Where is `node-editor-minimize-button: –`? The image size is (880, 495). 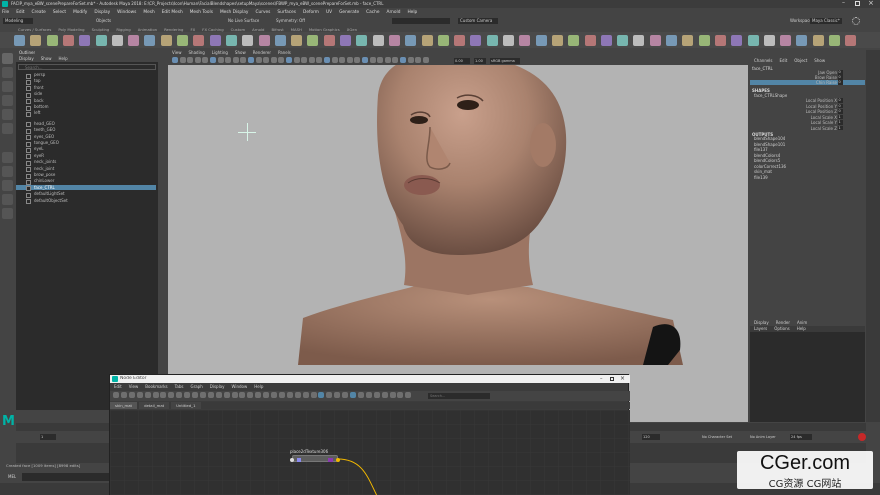 node-editor-minimize-button: – is located at coordinates (601, 379).